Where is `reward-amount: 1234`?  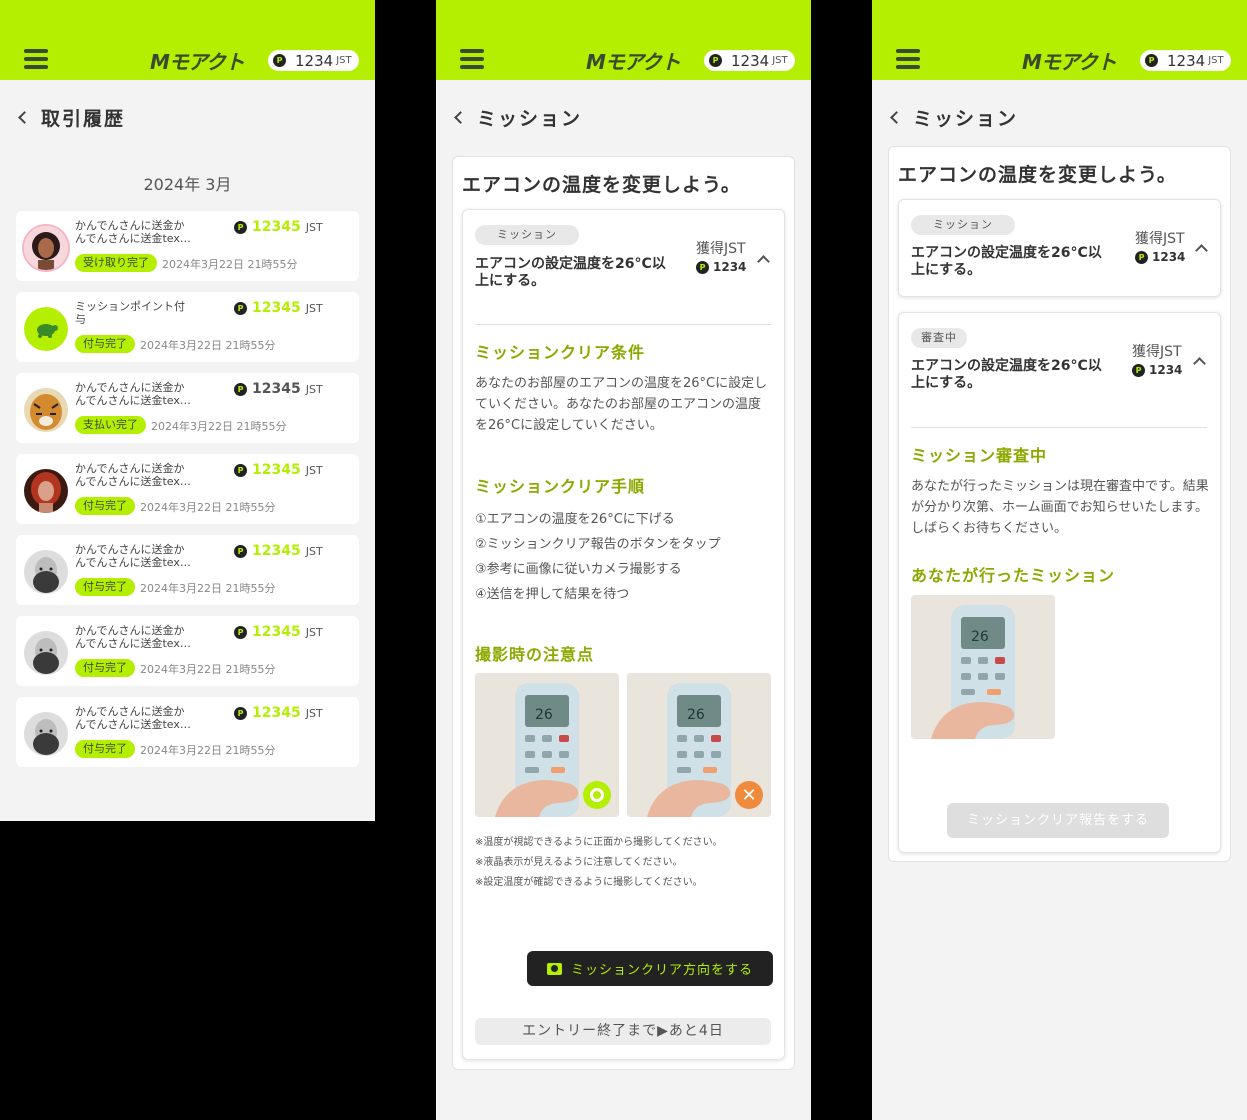 reward-amount: 1234 is located at coordinates (1166, 370).